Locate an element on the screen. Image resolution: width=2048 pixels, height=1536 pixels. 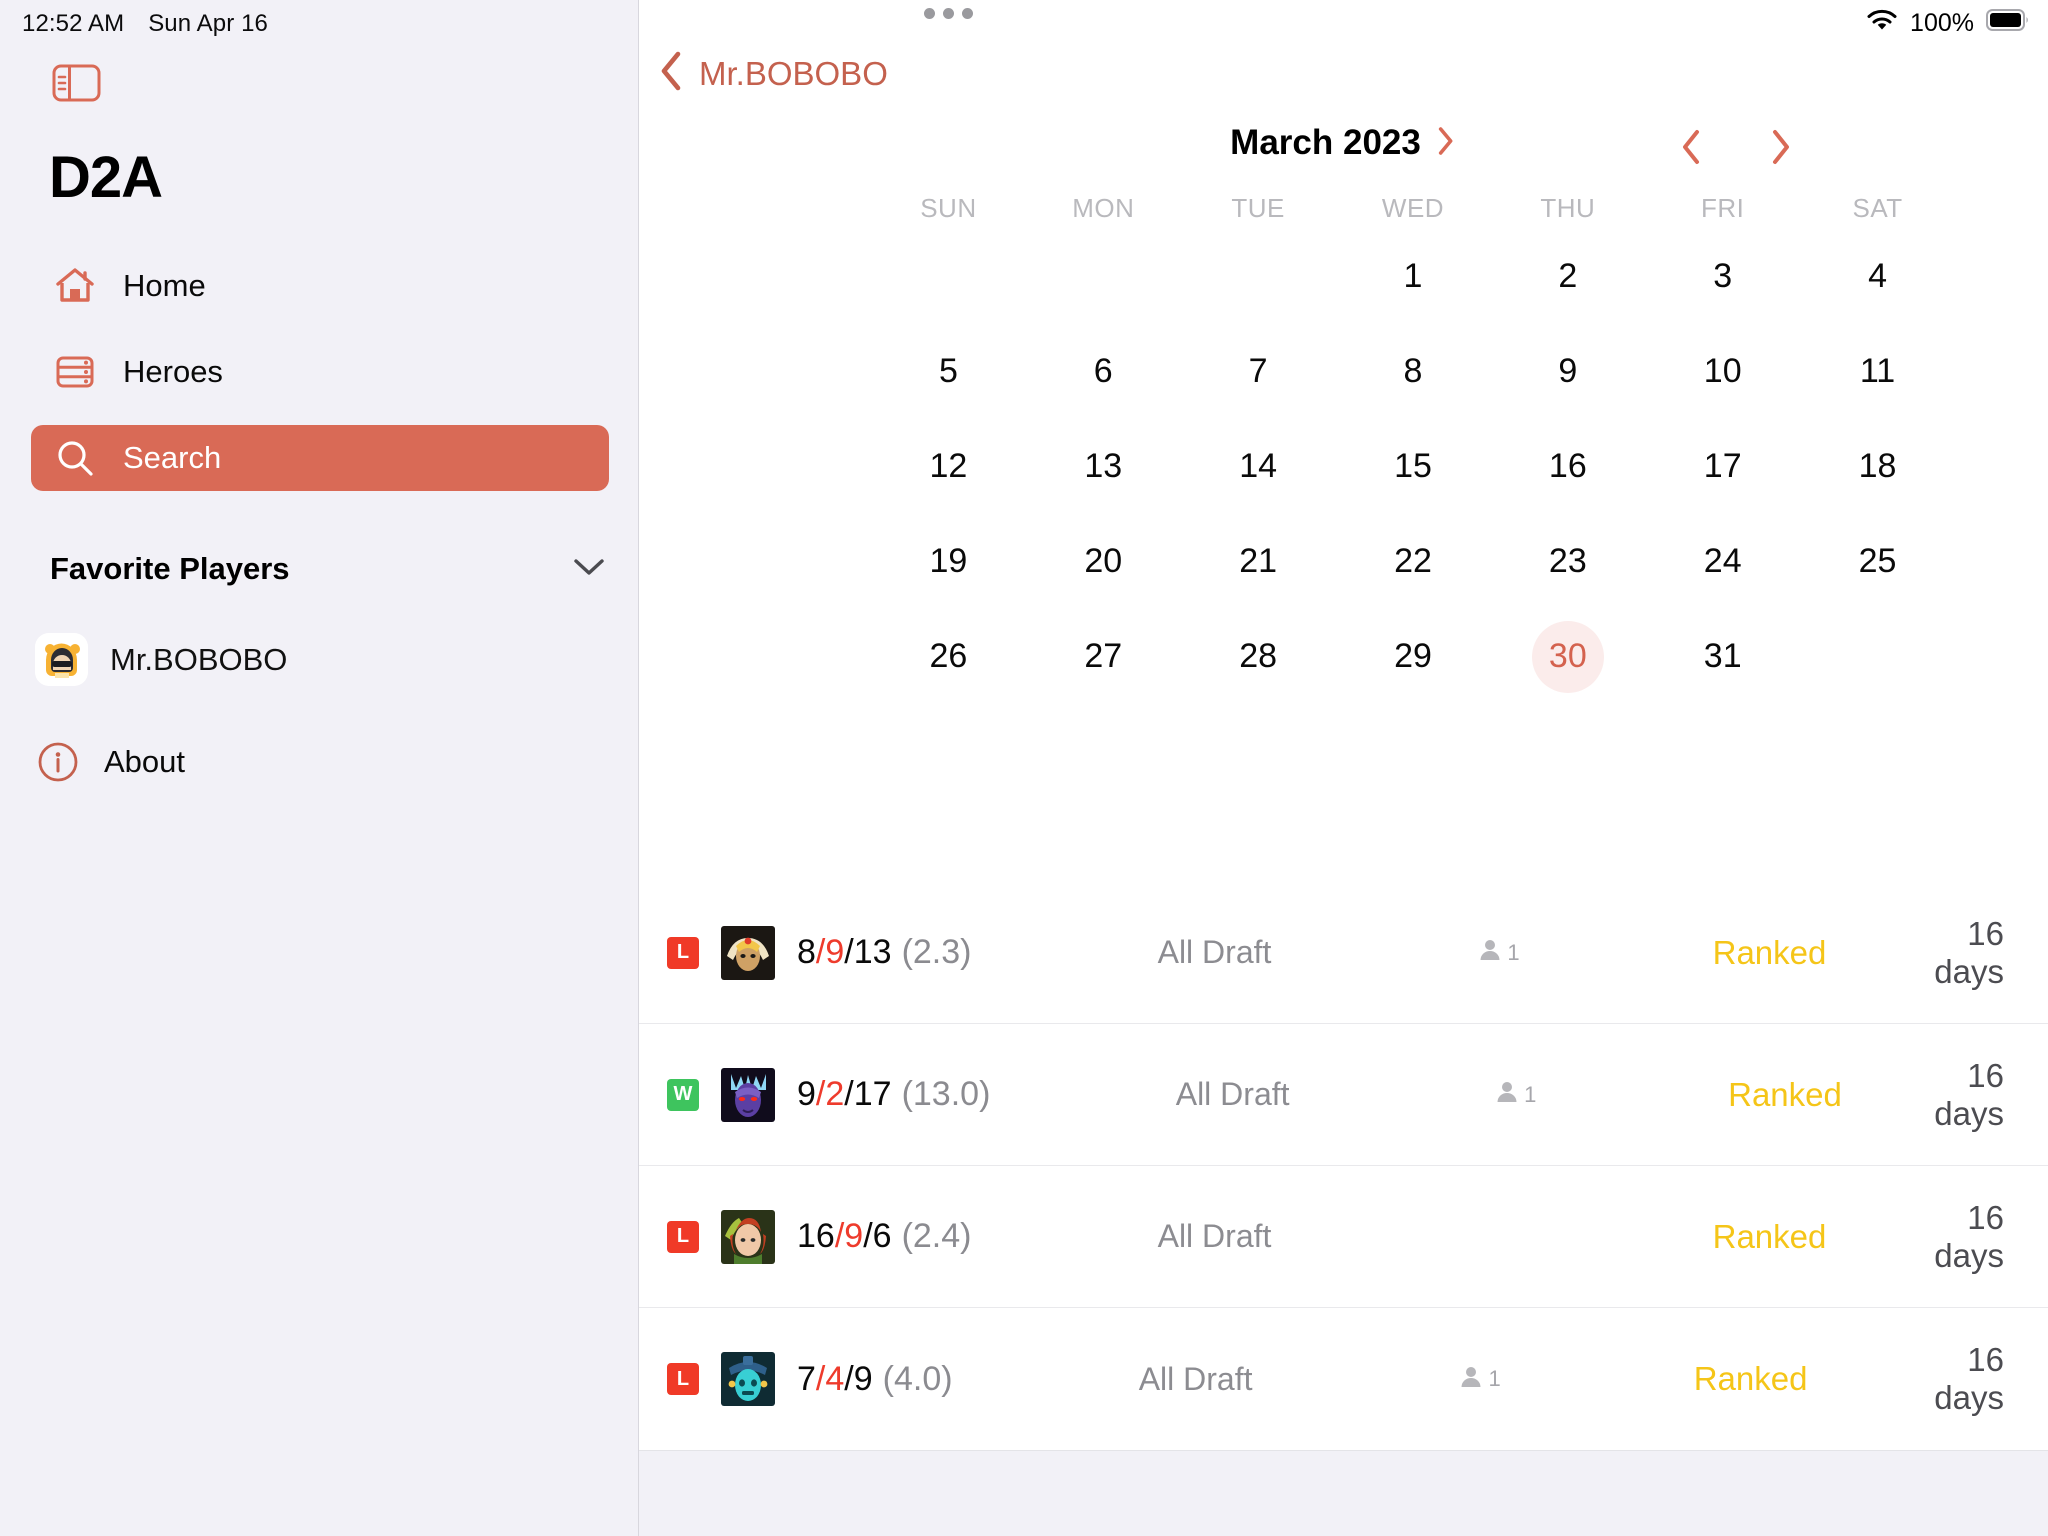
calendar-day: 2 is located at coordinates (1567, 276).